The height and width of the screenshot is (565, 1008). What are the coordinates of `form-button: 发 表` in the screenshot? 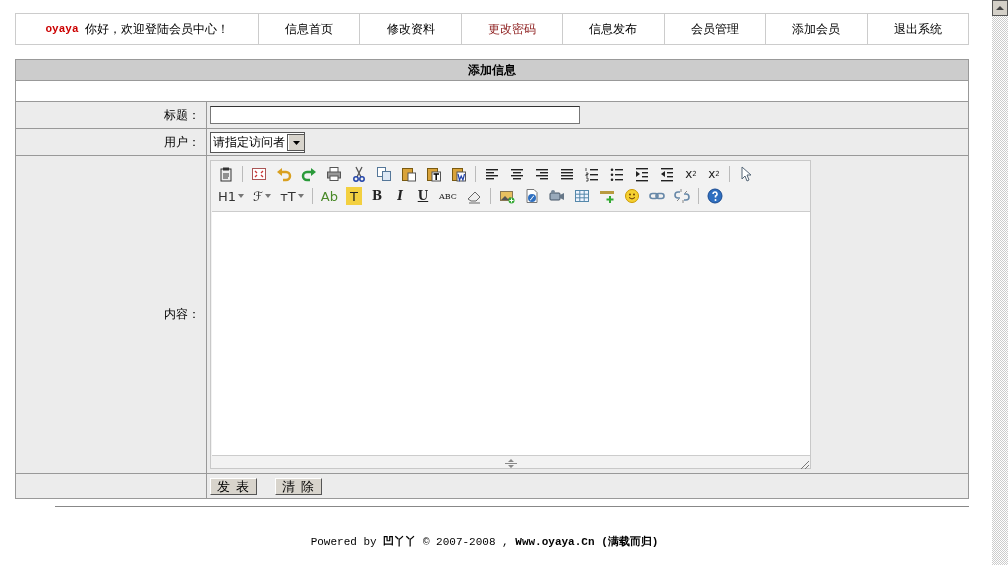 It's located at (234, 486).